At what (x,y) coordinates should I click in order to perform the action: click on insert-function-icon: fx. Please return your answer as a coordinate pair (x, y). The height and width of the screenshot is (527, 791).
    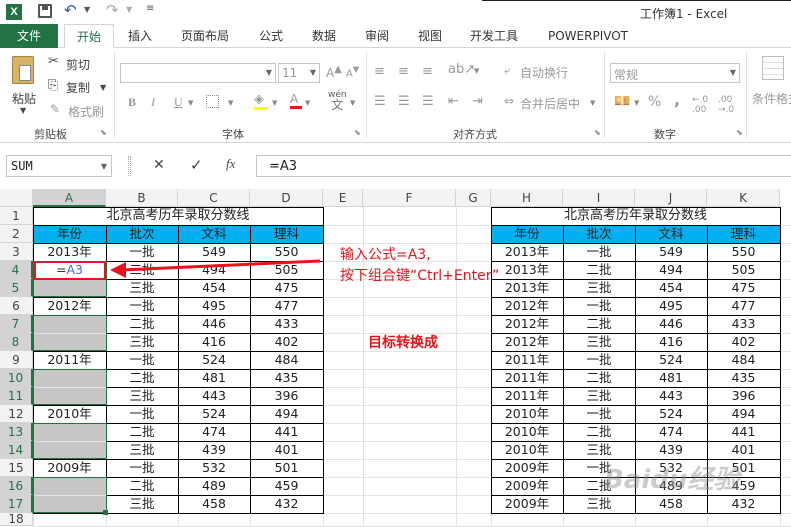
    Looking at the image, I should click on (230, 164).